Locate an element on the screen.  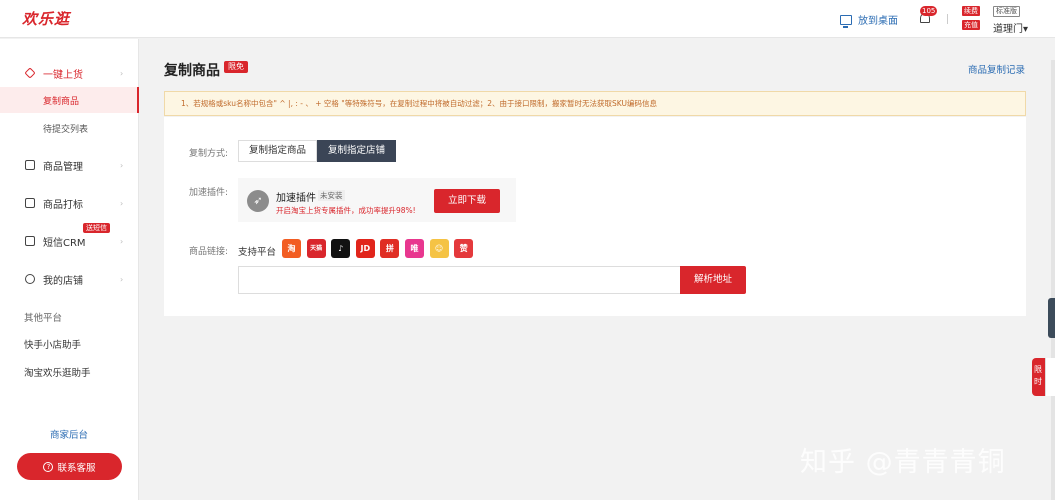
tag-icon is located at coordinates (30, 73).